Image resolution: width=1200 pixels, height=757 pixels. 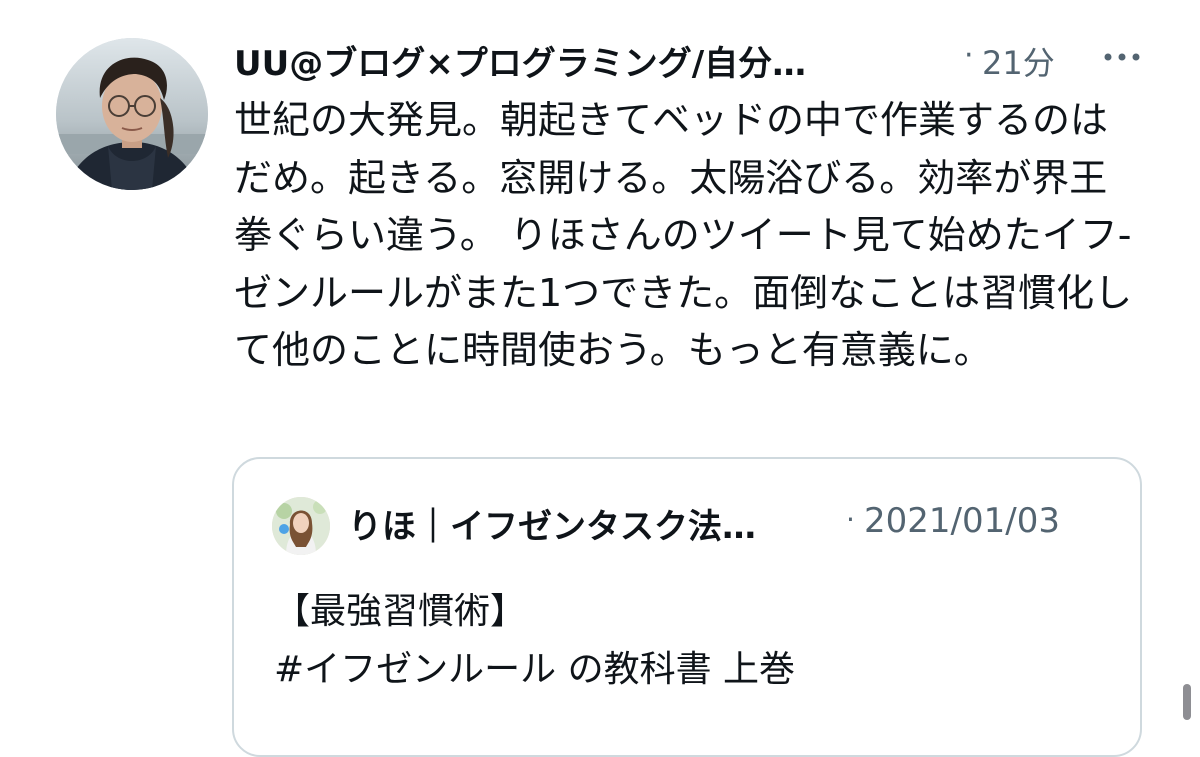 I want to click on avatar, so click(x=132, y=114).